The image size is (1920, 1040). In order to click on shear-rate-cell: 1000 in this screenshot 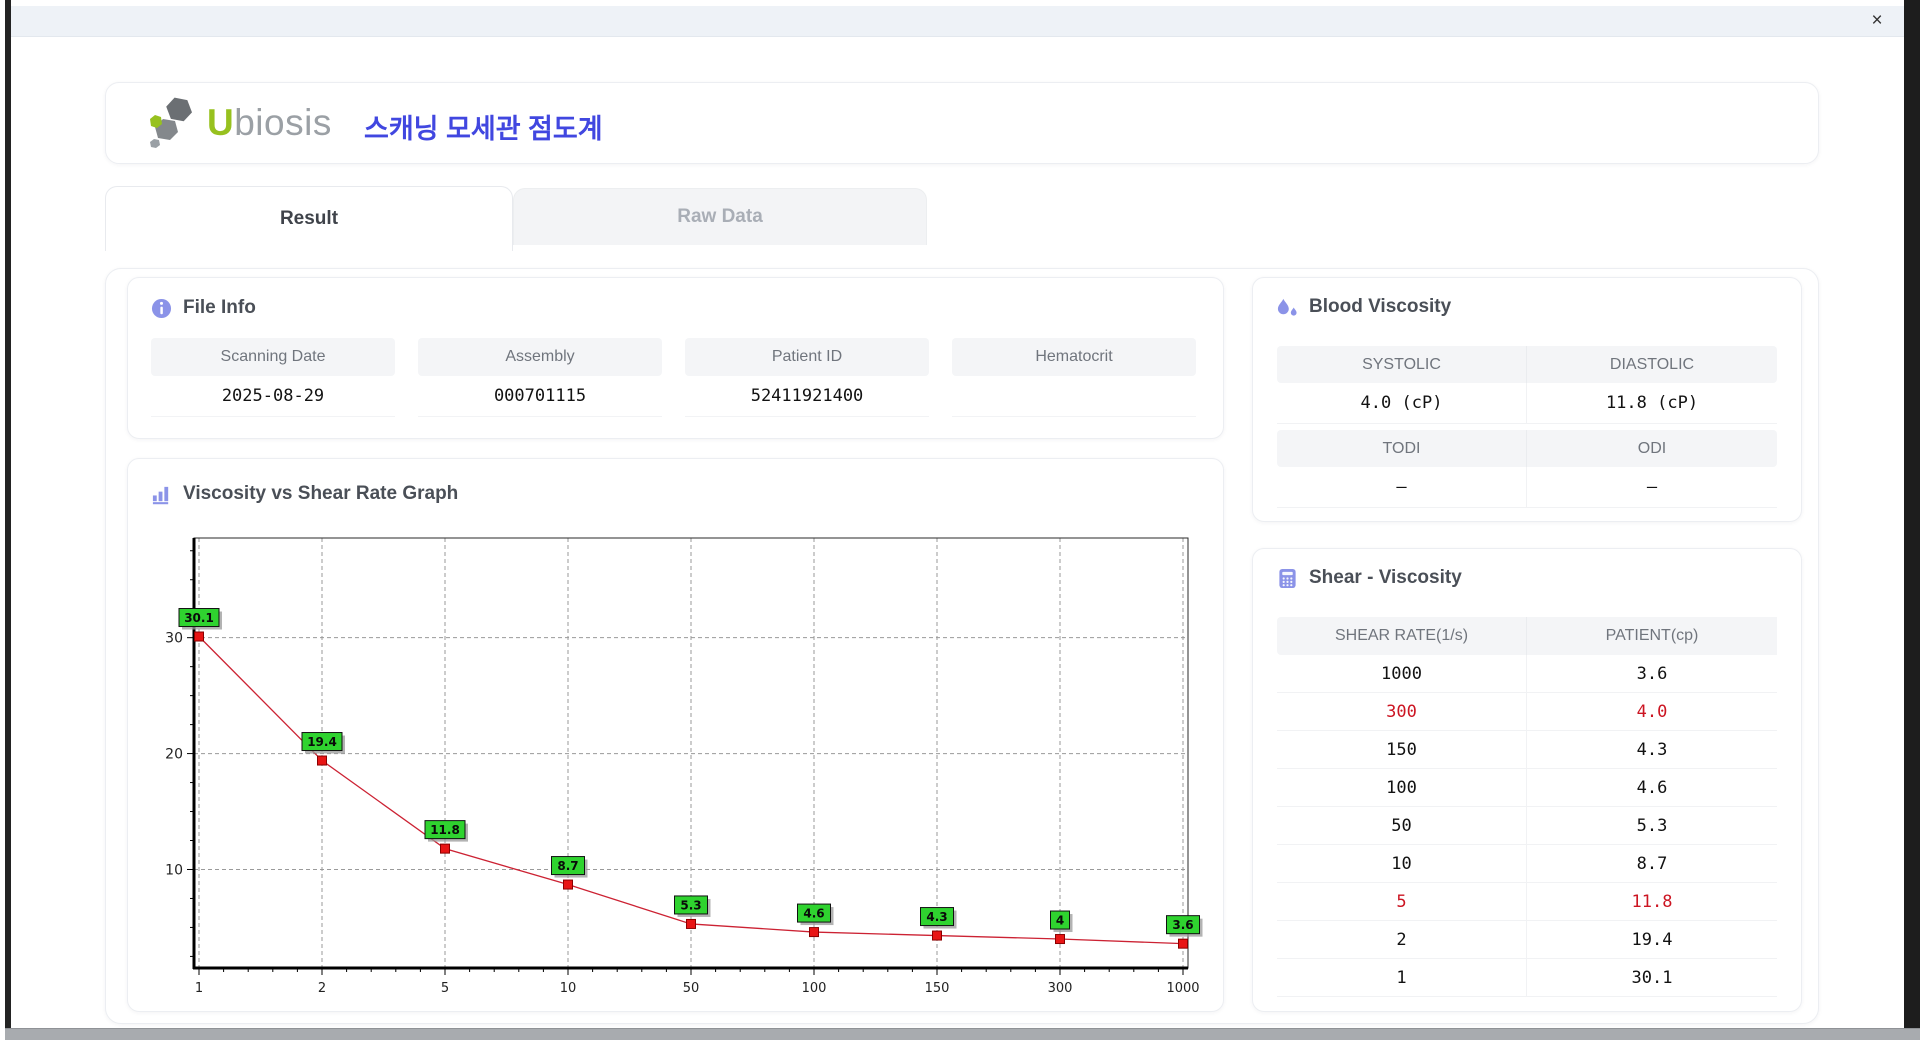, I will do `click(1402, 674)`.